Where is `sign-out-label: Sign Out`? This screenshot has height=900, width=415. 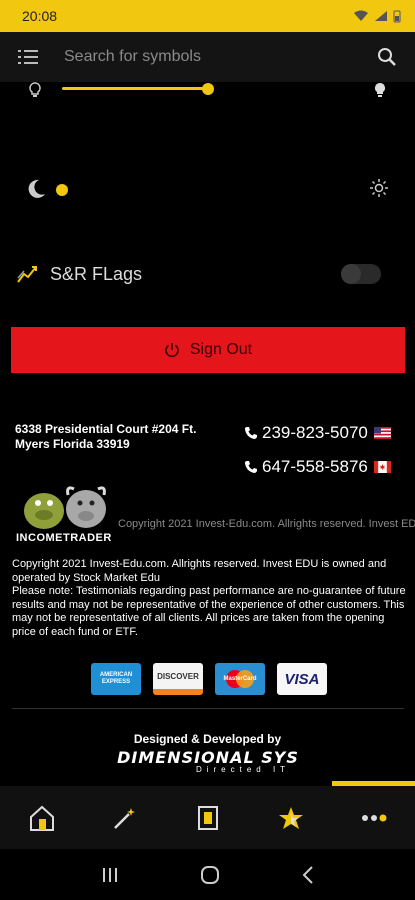
sign-out-label: Sign Out is located at coordinates (221, 349).